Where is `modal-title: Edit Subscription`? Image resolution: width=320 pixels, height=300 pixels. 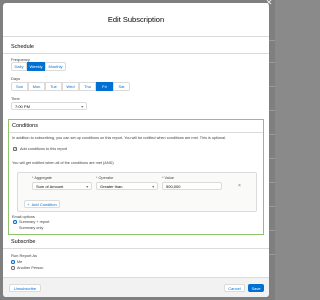
modal-title: Edit Subscription is located at coordinates (136, 19).